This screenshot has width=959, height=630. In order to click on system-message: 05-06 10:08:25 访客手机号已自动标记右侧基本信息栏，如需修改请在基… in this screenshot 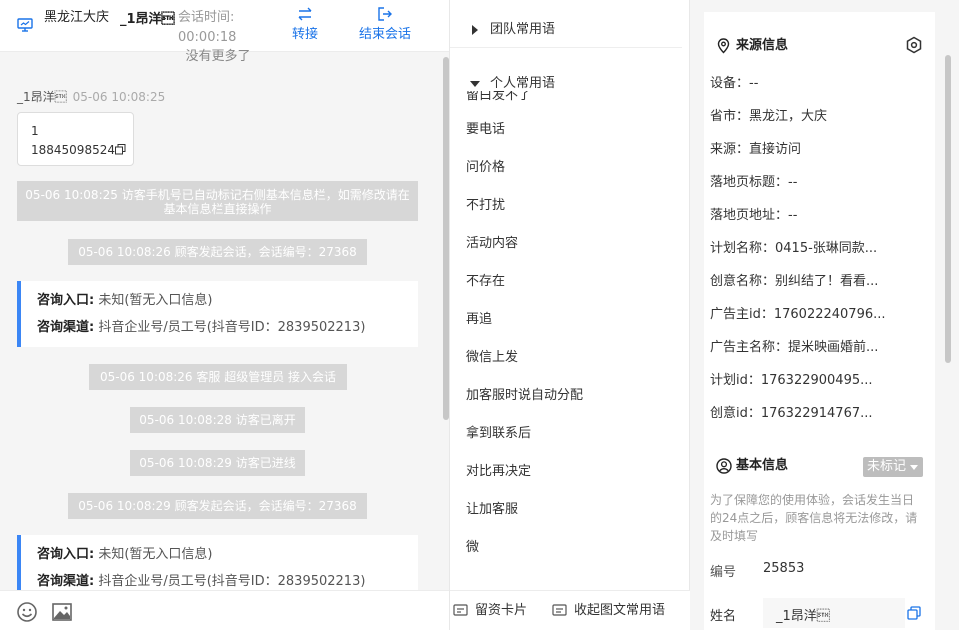, I will do `click(217, 201)`.